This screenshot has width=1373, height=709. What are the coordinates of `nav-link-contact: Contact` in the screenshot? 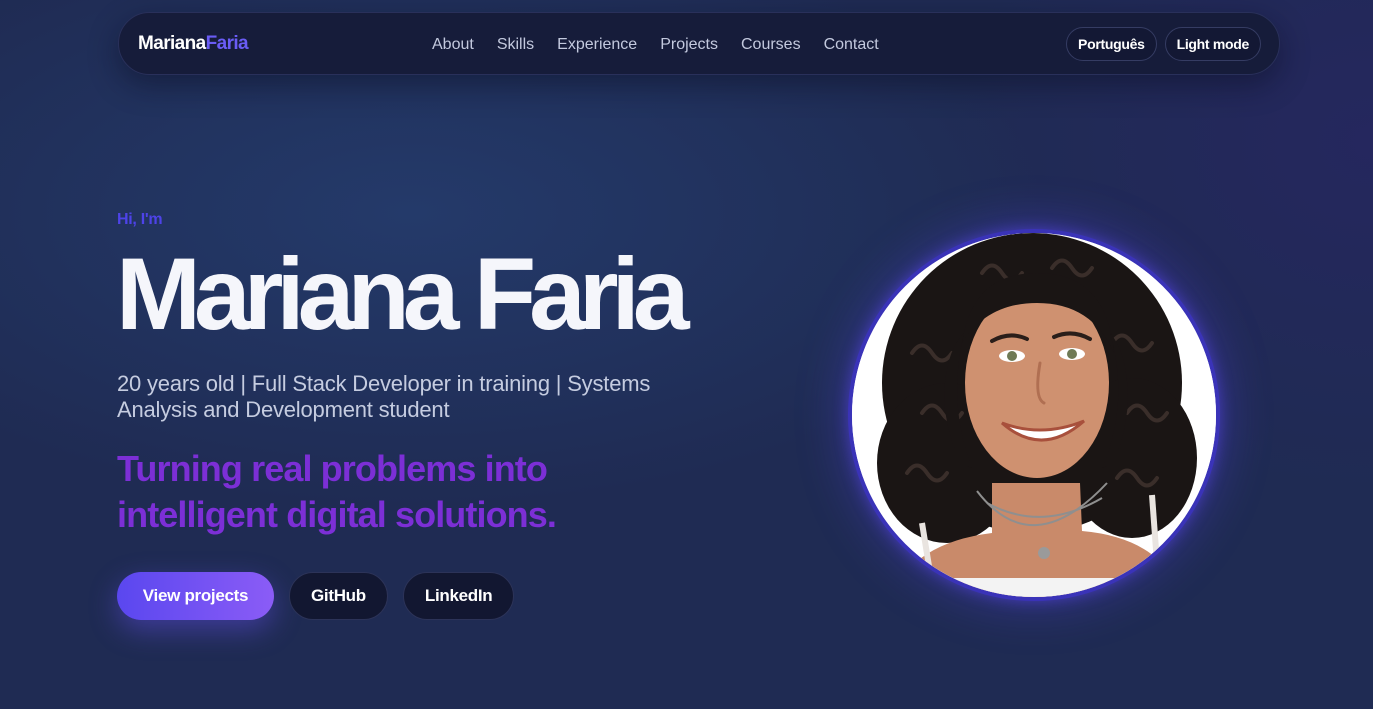 It's located at (851, 45).